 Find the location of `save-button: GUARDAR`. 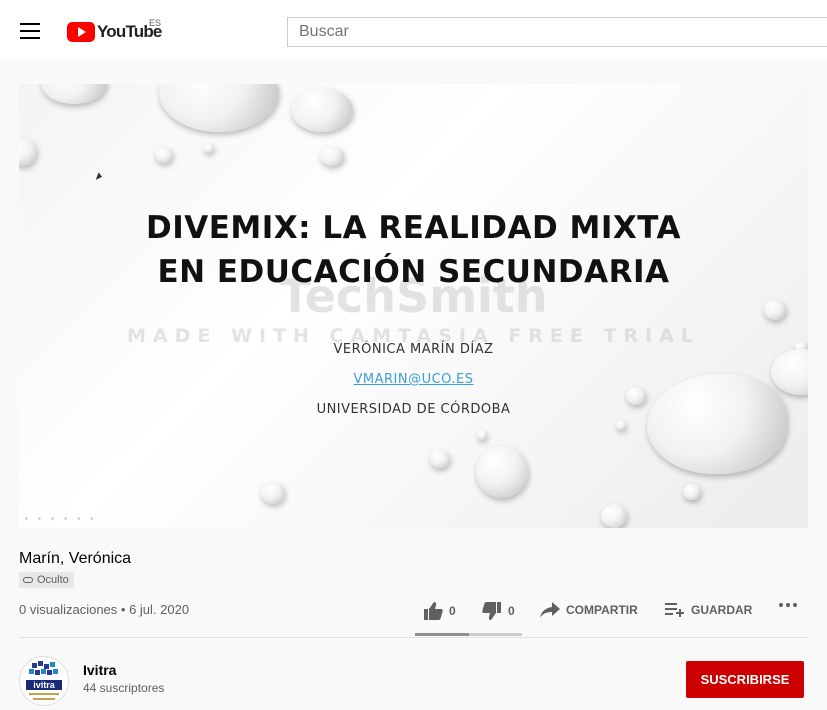

save-button: GUARDAR is located at coordinates (708, 610).